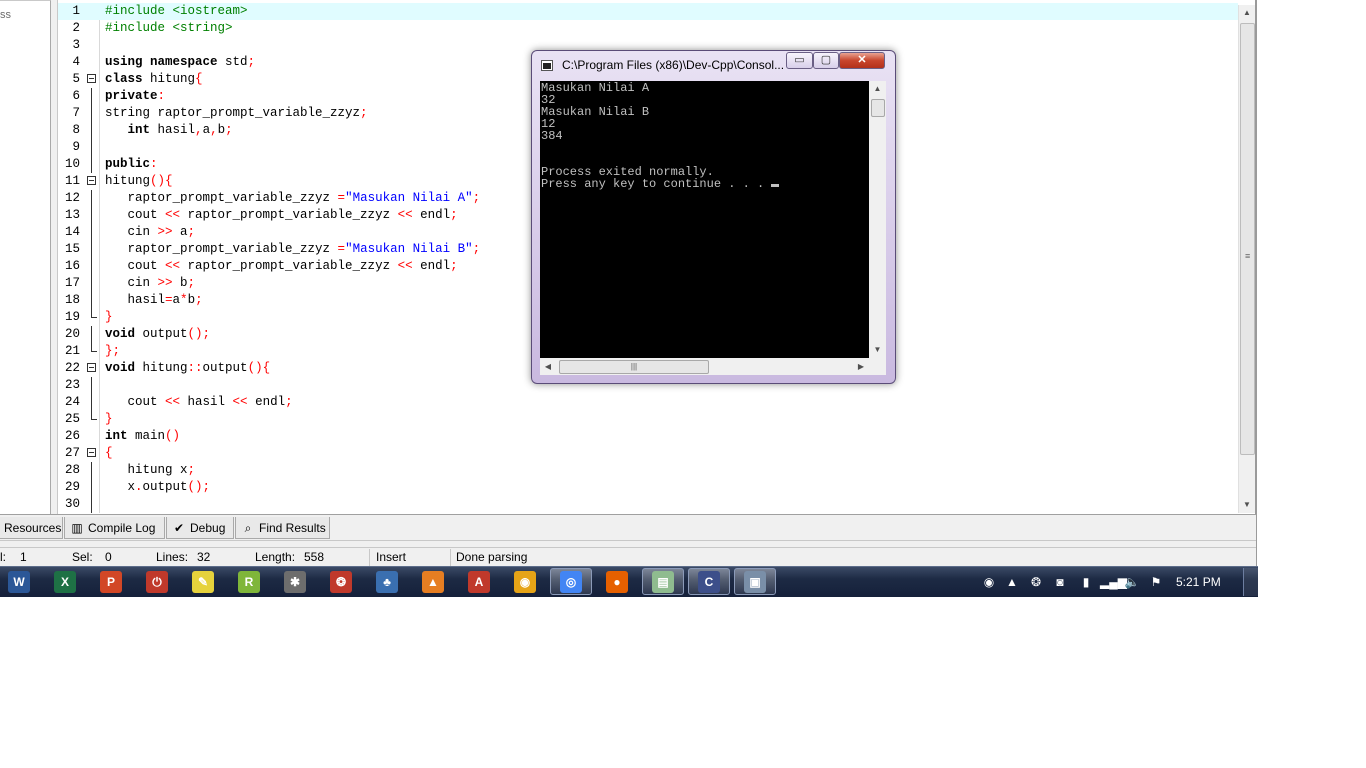 This screenshot has width=1366, height=768. What do you see at coordinates (648, 487) in the screenshot?
I see `code-line: 29 x.output();` at bounding box center [648, 487].